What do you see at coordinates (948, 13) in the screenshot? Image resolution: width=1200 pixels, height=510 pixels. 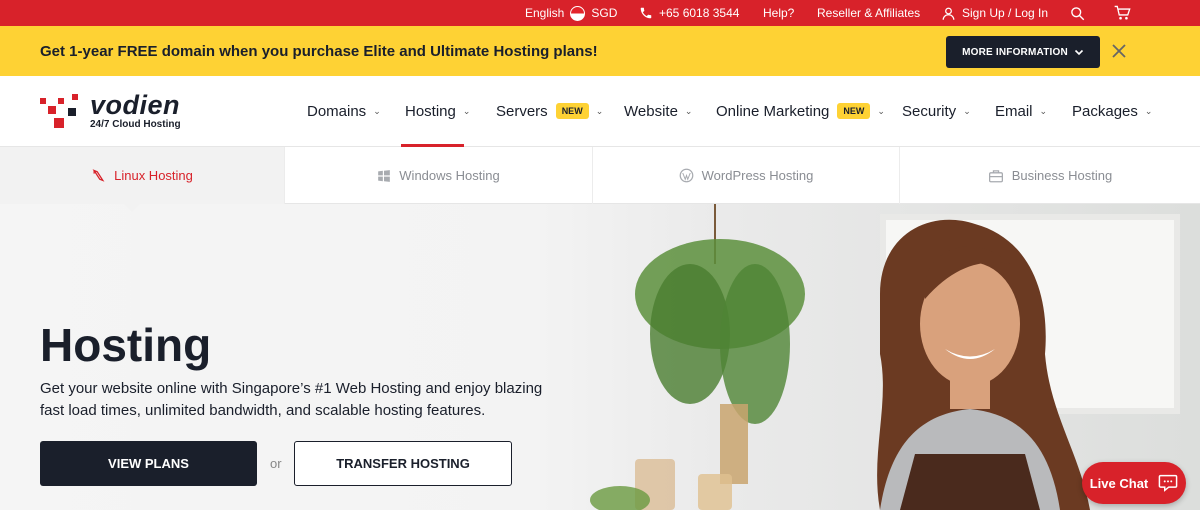 I see `user-icon` at bounding box center [948, 13].